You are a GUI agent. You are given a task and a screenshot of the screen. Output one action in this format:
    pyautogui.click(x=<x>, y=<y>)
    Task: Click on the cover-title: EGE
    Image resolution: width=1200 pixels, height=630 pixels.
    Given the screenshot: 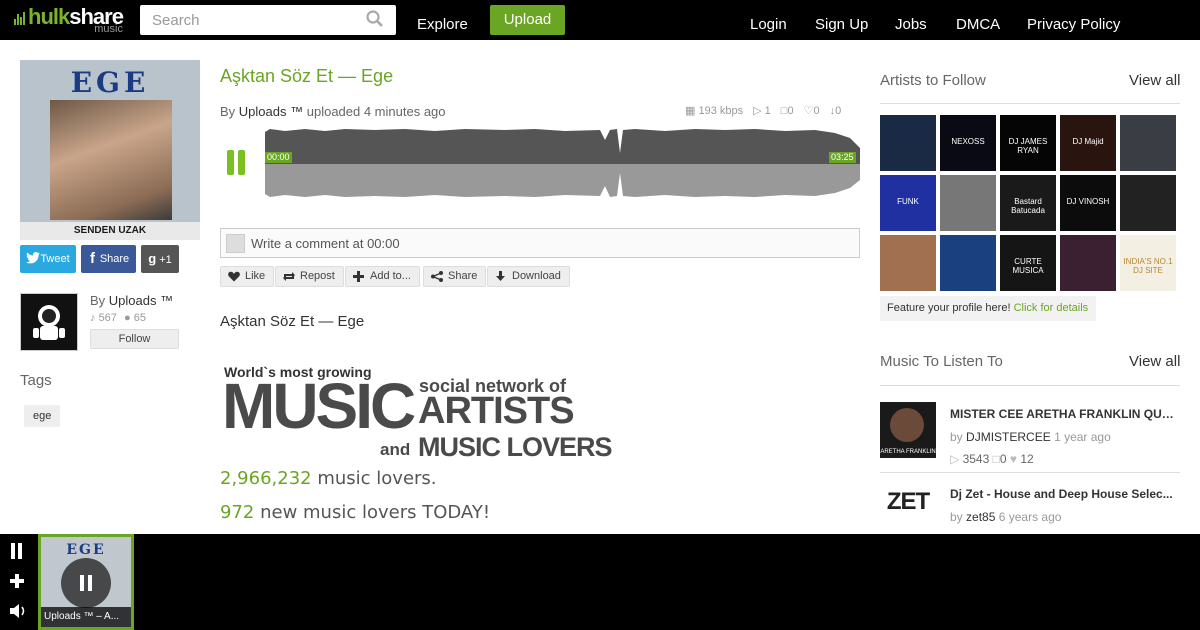 What is the action you would take?
    pyautogui.click(x=110, y=82)
    